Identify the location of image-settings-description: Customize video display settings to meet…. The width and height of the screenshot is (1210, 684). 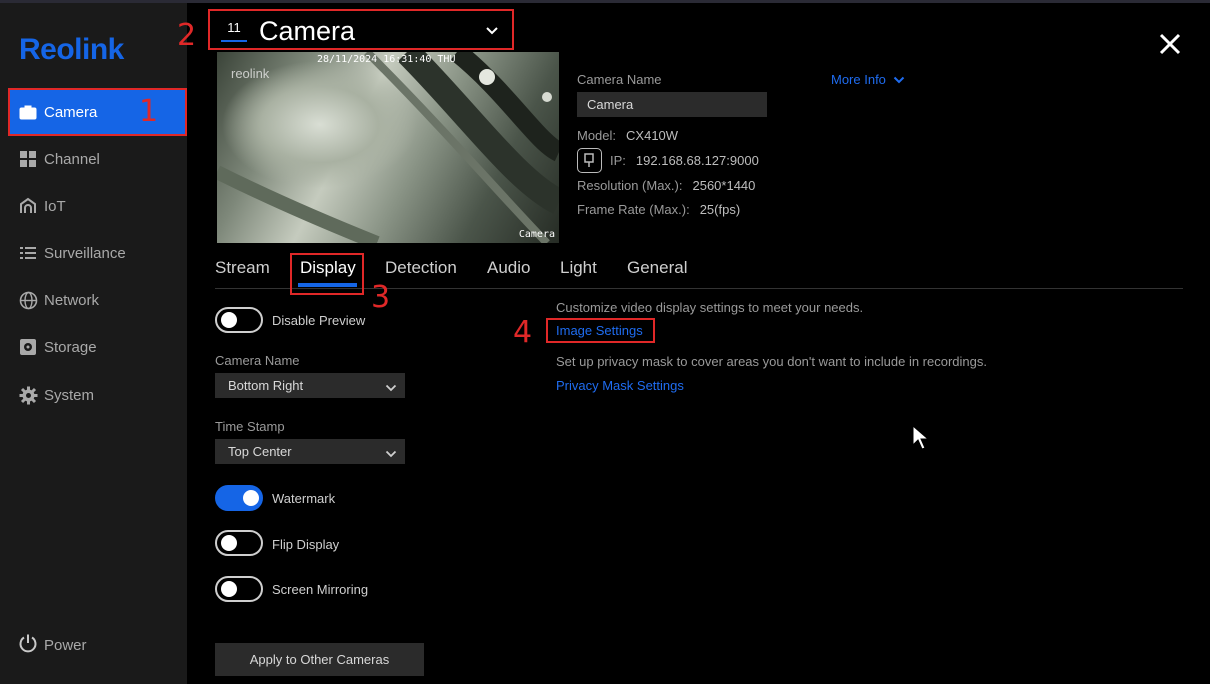
(710, 307).